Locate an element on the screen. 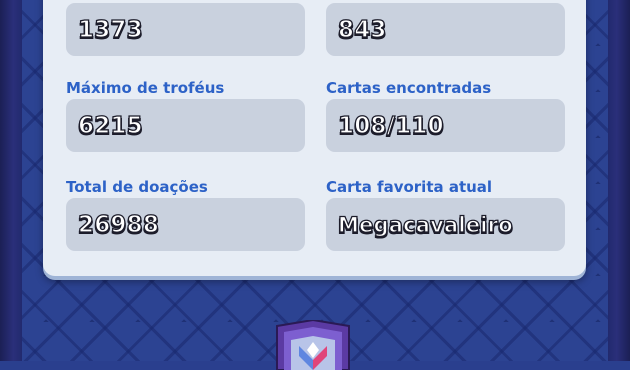  stat-value-total-donations: 26988 is located at coordinates (118, 224).